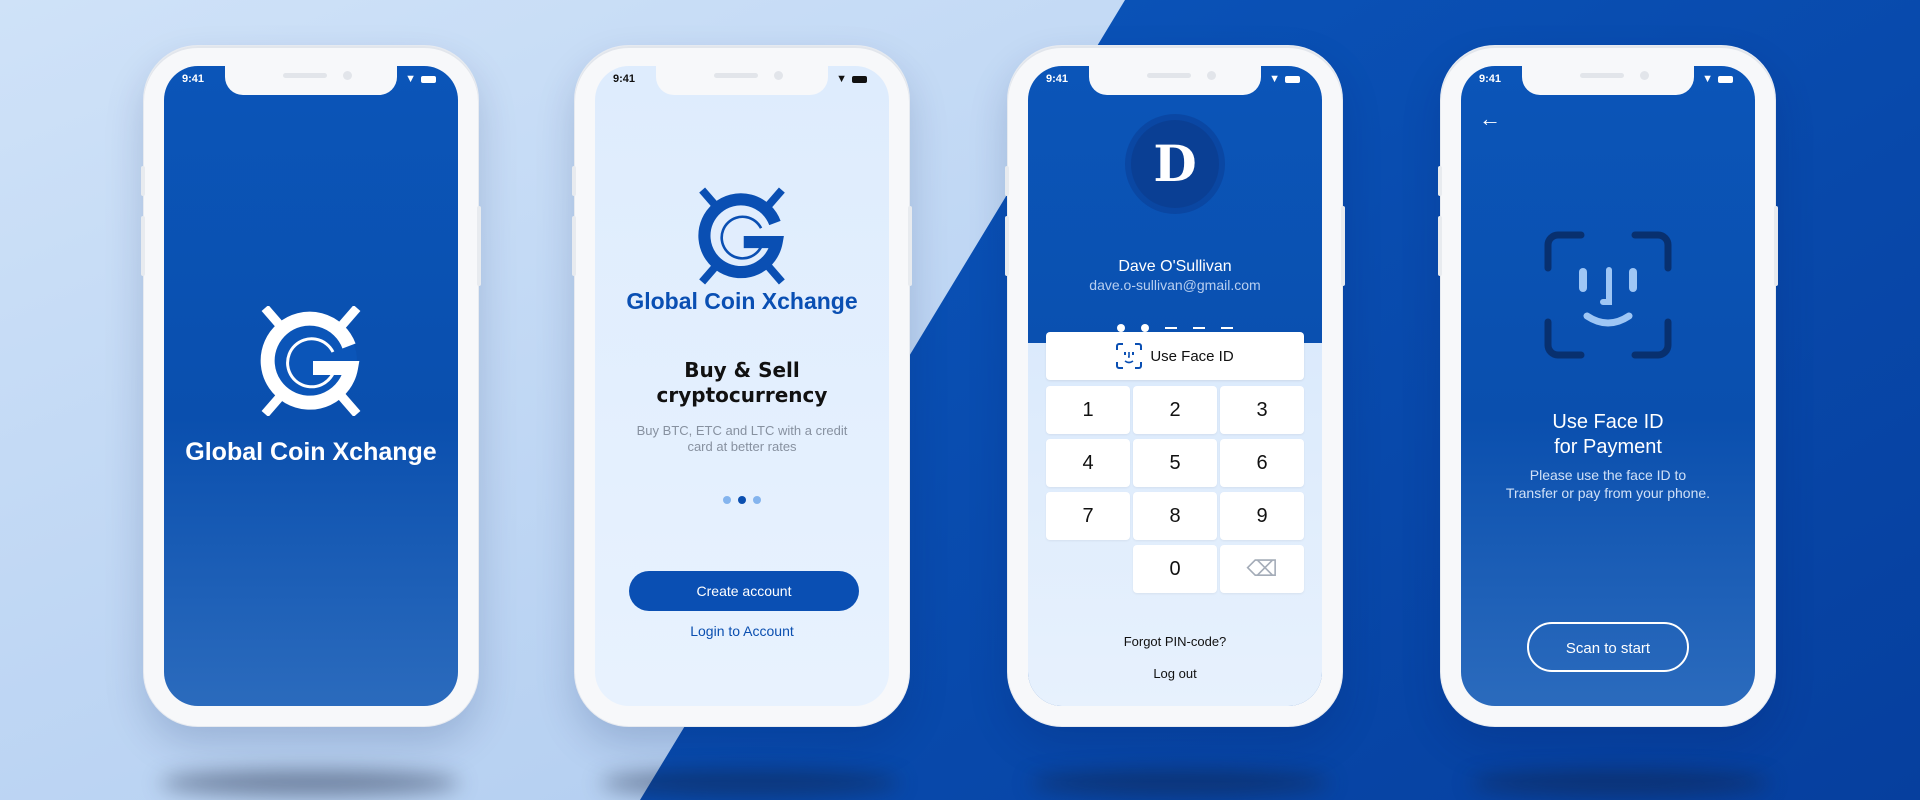 The image size is (1920, 800). Describe the element at coordinates (1262, 463) in the screenshot. I see `keypad-key-6: 6` at that location.